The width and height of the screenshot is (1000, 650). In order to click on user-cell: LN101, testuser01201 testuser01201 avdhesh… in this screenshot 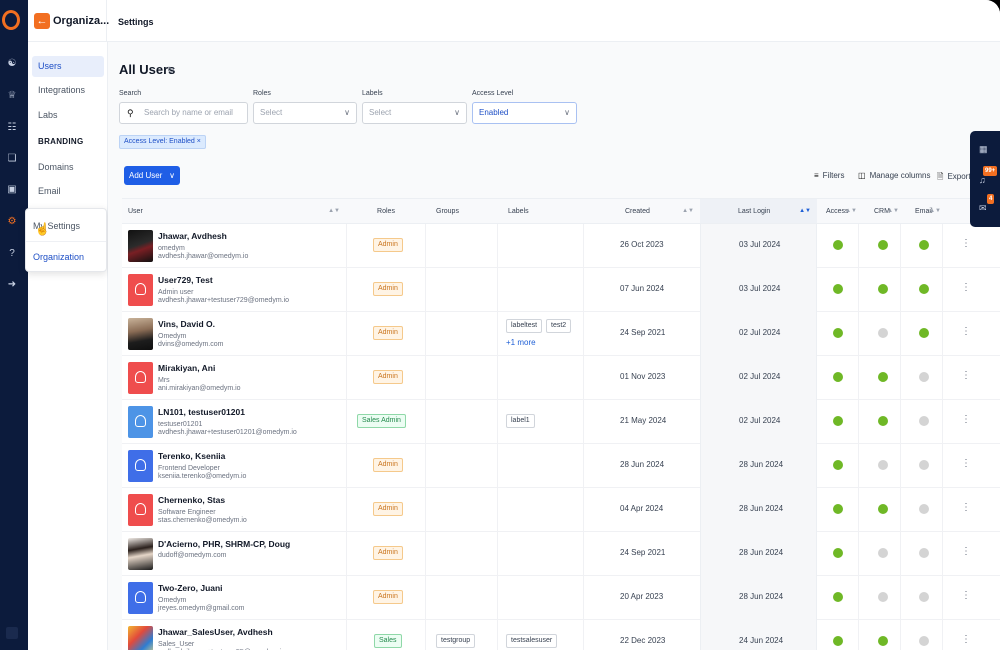, I will do `click(234, 422)`.